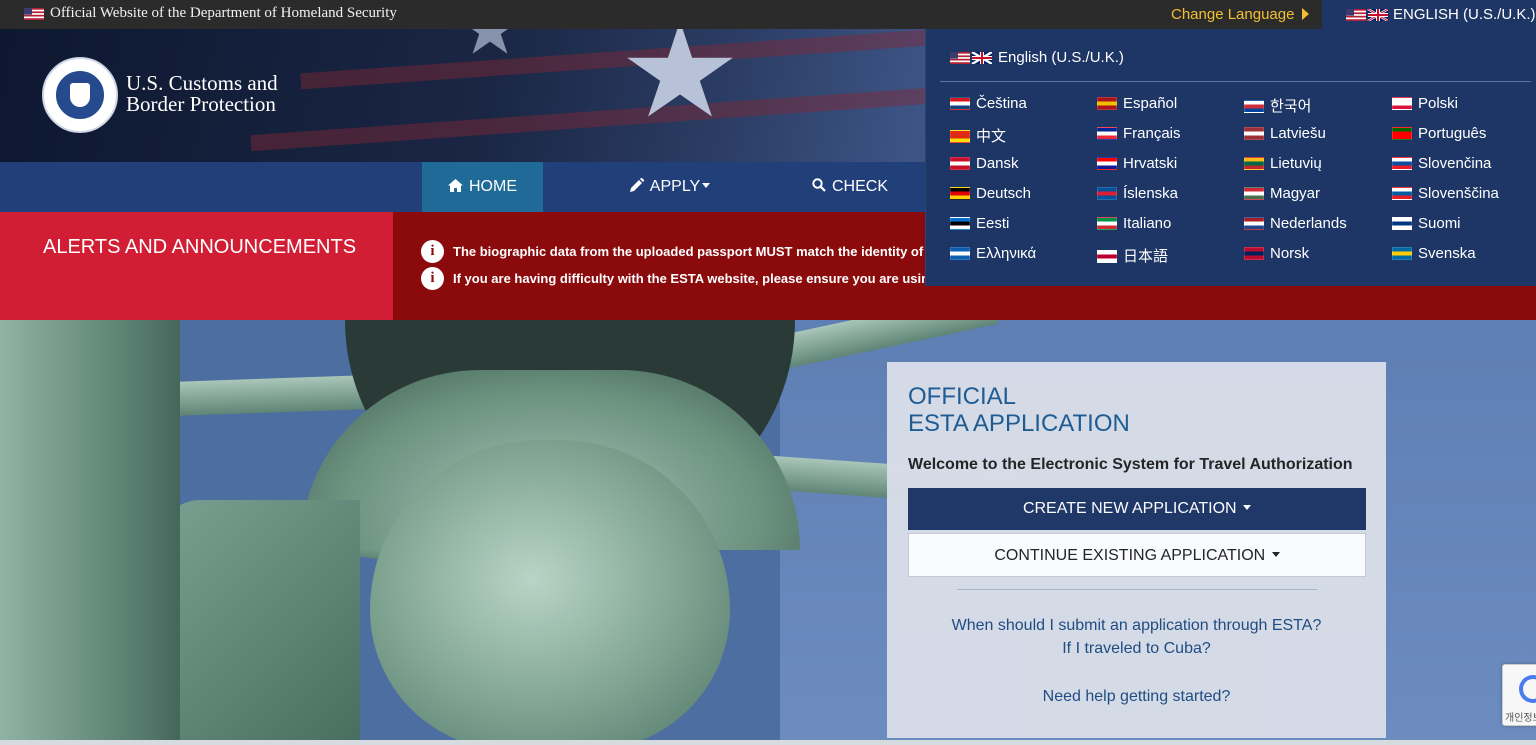  What do you see at coordinates (1130, 555) in the screenshot?
I see `continue-button-label: CONTINUE EXISTING APPLICATION` at bounding box center [1130, 555].